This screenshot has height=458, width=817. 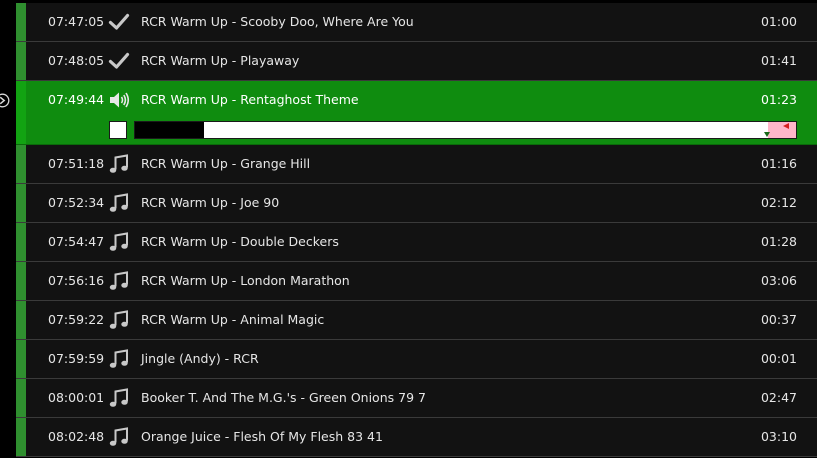 What do you see at coordinates (778, 436) in the screenshot?
I see `track-duration: 03:10` at bounding box center [778, 436].